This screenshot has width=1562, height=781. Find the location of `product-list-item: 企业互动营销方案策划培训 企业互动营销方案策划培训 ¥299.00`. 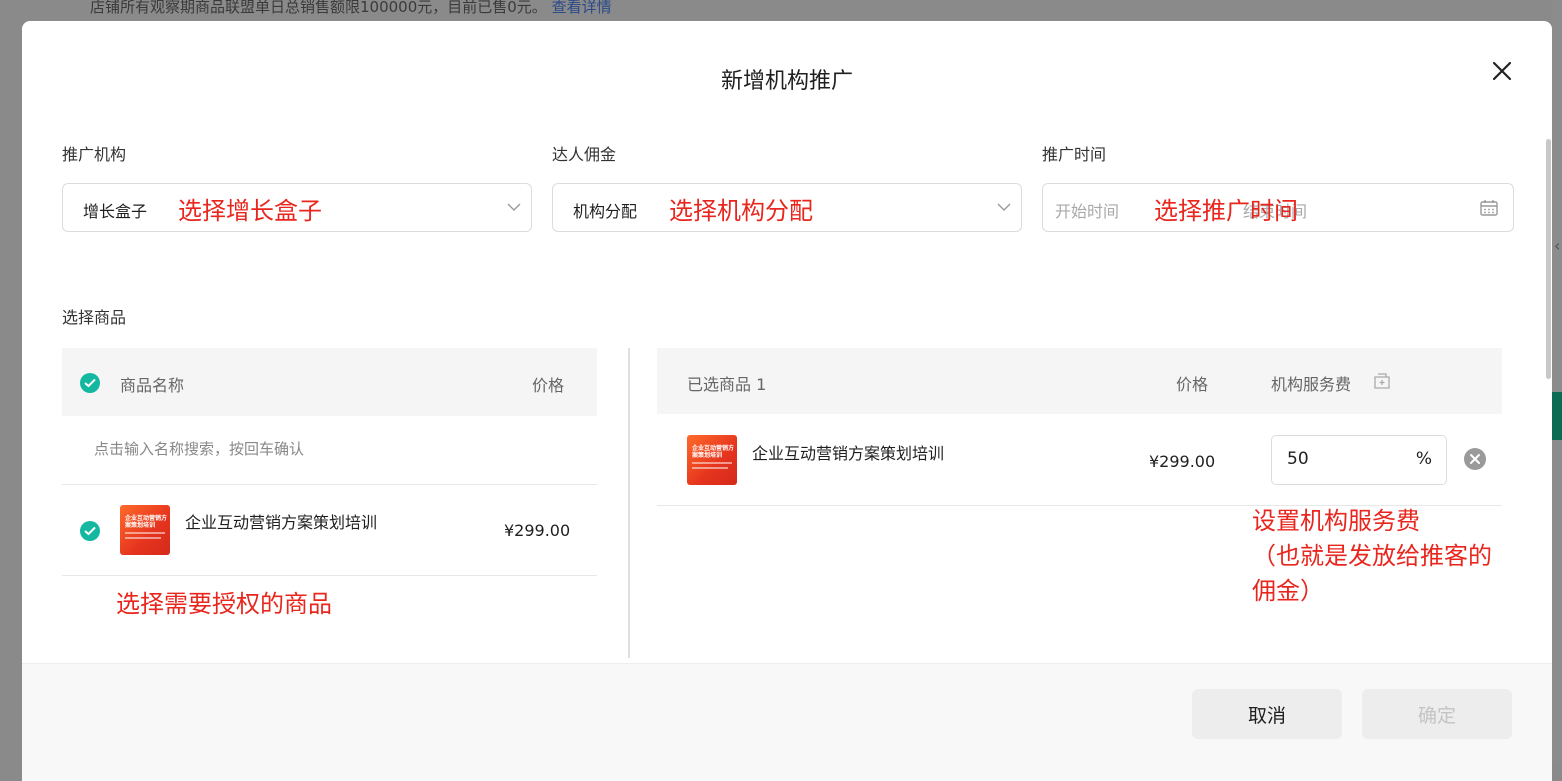

product-list-item: 企业互动营销方案策划培训 企业互动营销方案策划培训 ¥299.00 is located at coordinates (329, 530).